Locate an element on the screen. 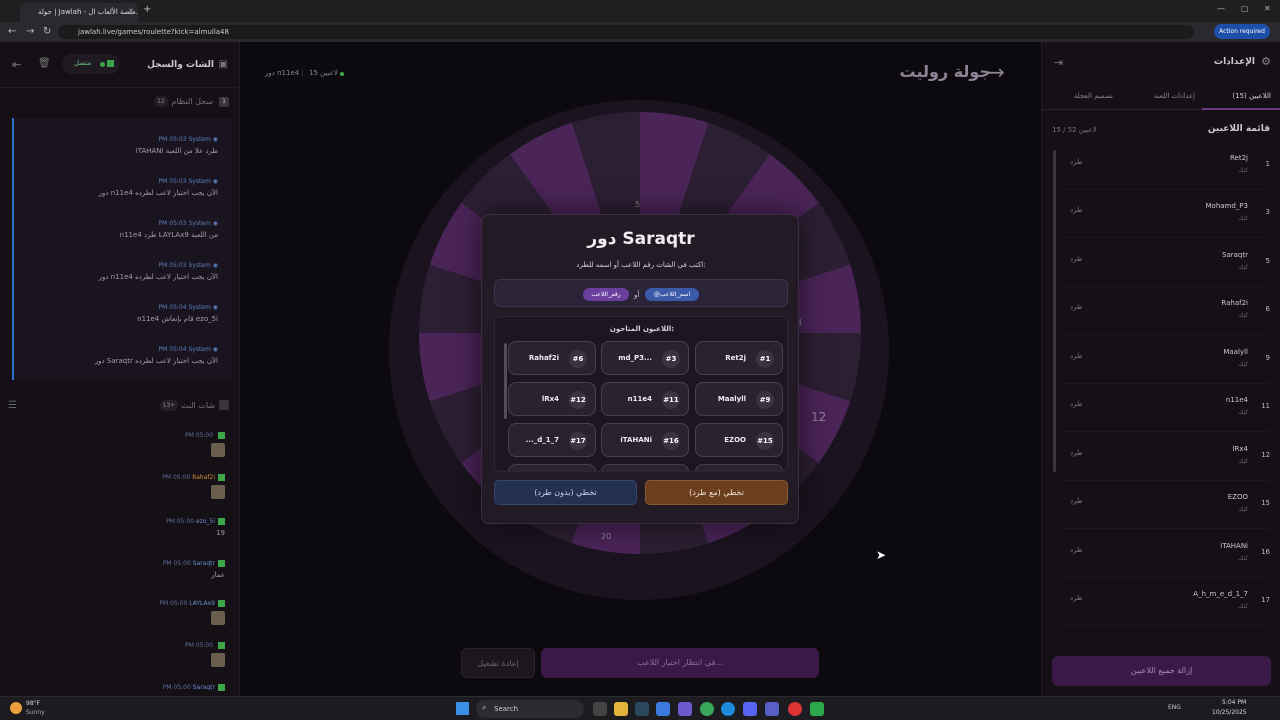 This screenshot has height=720, width=1280. player-option-name: ..._d_1_7 is located at coordinates (542, 440).